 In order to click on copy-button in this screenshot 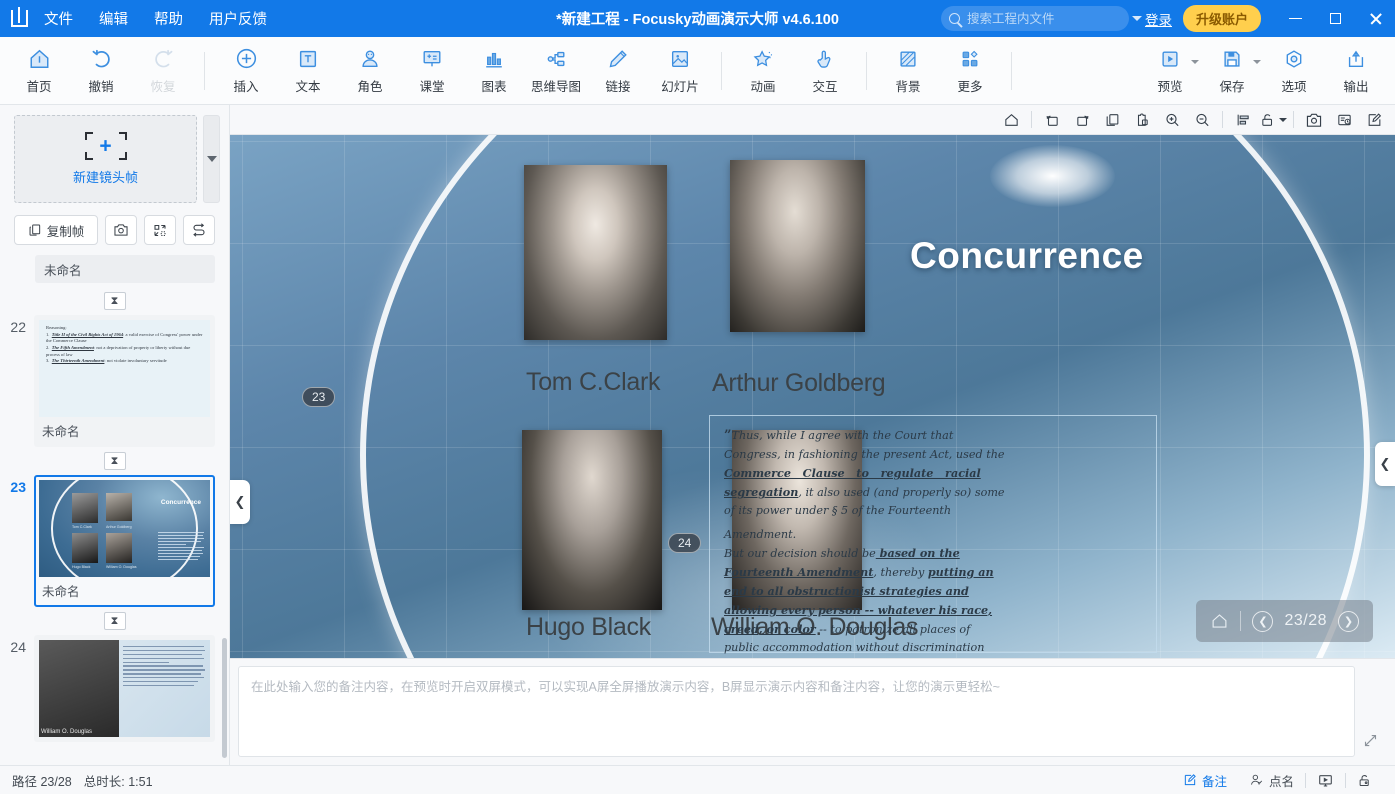, I will do `click(1112, 120)`.